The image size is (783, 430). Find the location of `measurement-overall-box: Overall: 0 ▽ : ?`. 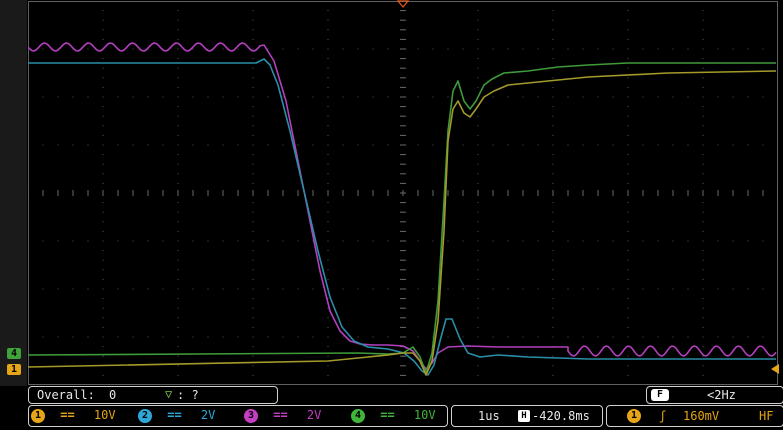

measurement-overall-box: Overall: 0 ▽ : ? is located at coordinates (153, 395).